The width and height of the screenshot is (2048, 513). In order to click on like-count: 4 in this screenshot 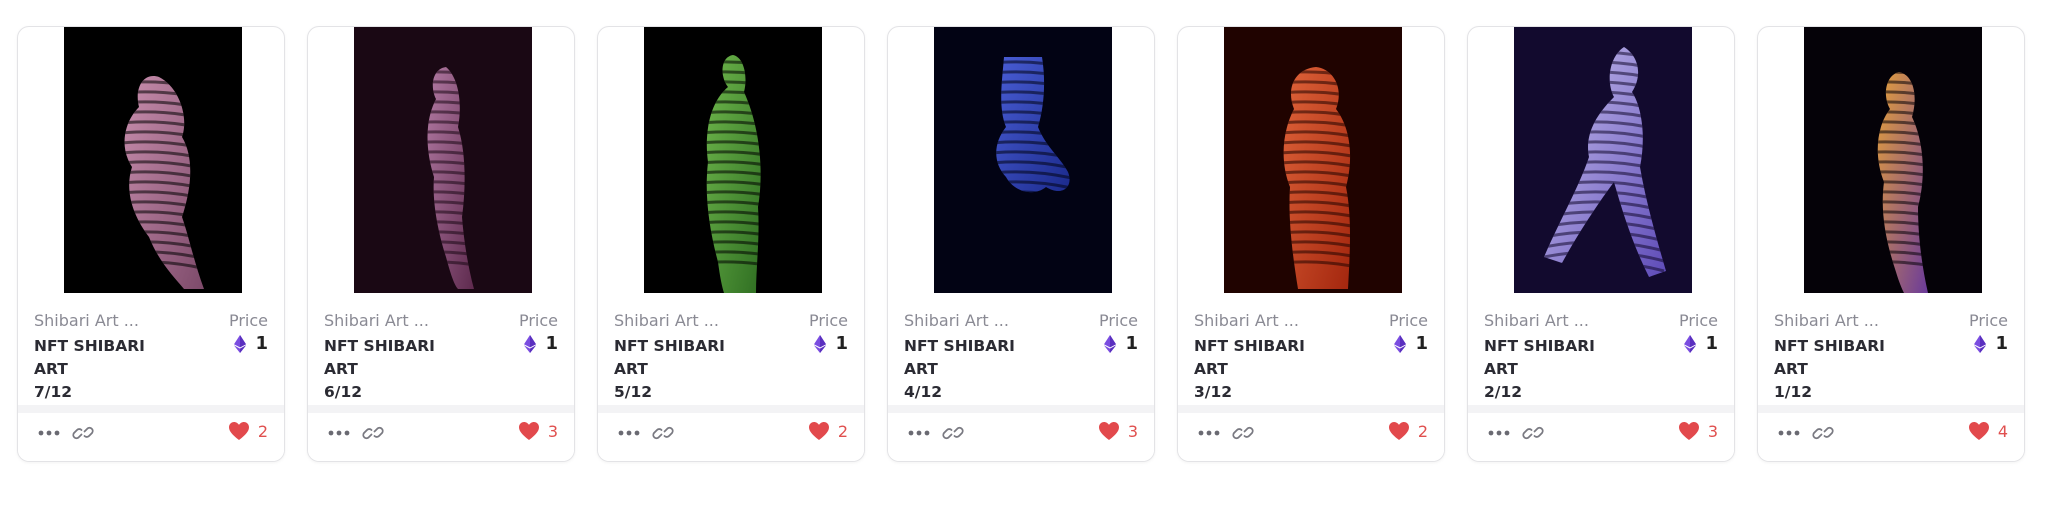, I will do `click(2002, 431)`.